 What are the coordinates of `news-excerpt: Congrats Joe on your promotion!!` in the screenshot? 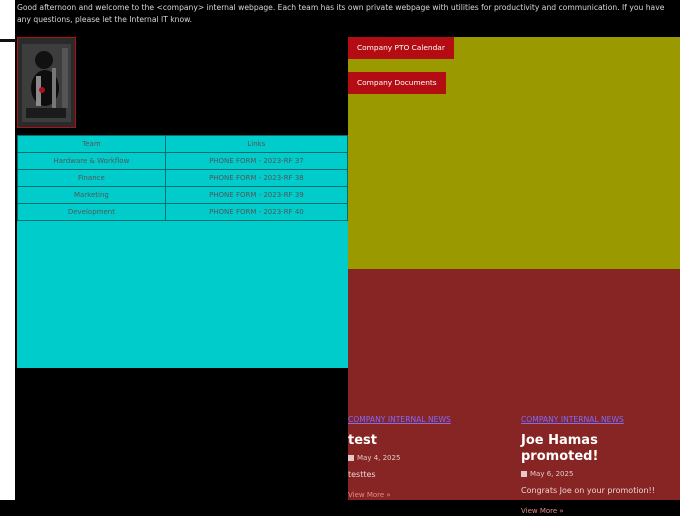 It's located at (588, 490).